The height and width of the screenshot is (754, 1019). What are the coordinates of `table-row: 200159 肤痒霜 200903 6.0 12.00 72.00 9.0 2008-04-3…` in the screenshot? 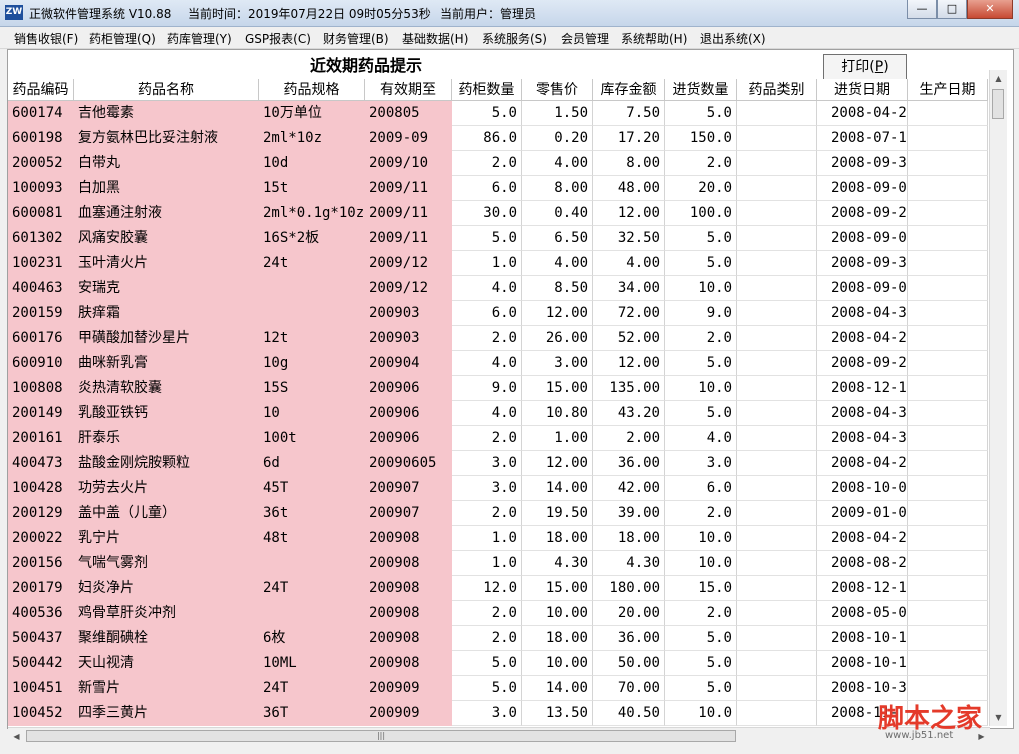 It's located at (498, 313).